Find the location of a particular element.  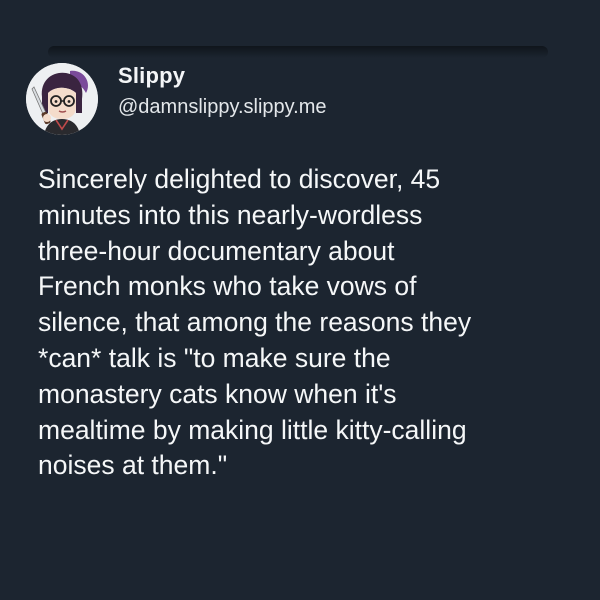

post-text-line: silence, that among the reasons they is located at coordinates (255, 322).